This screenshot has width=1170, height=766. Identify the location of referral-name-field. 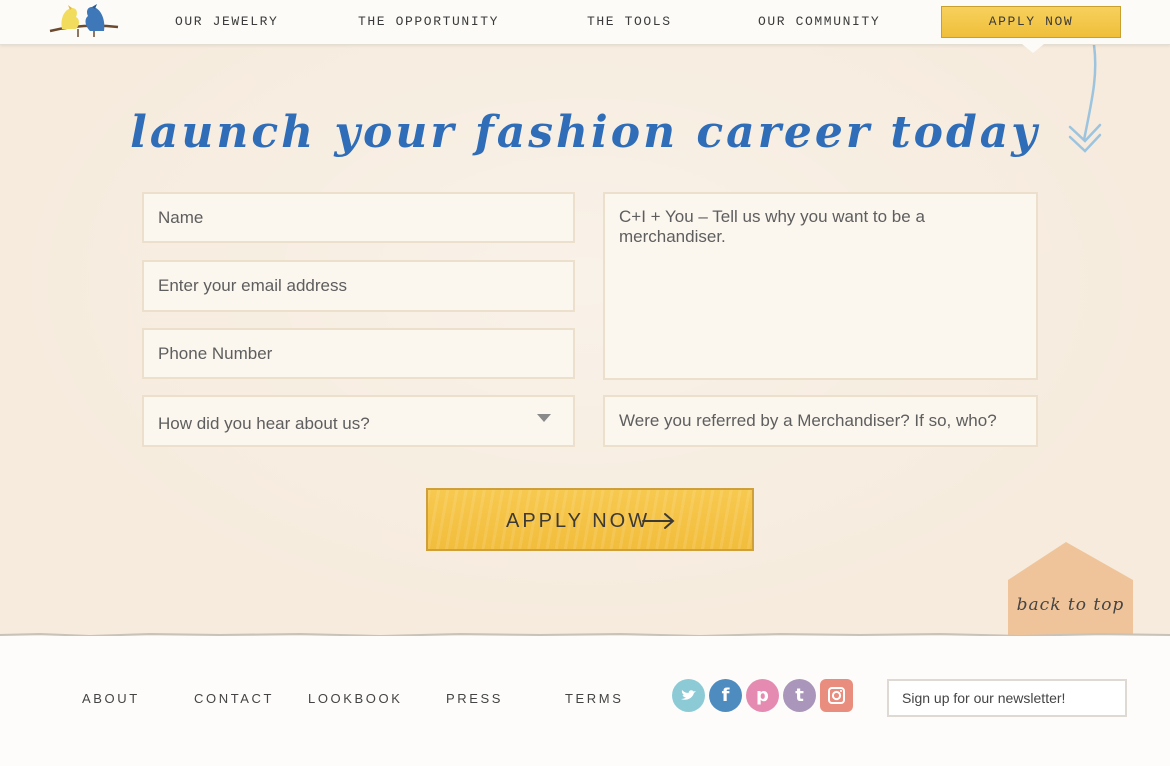
(820, 421).